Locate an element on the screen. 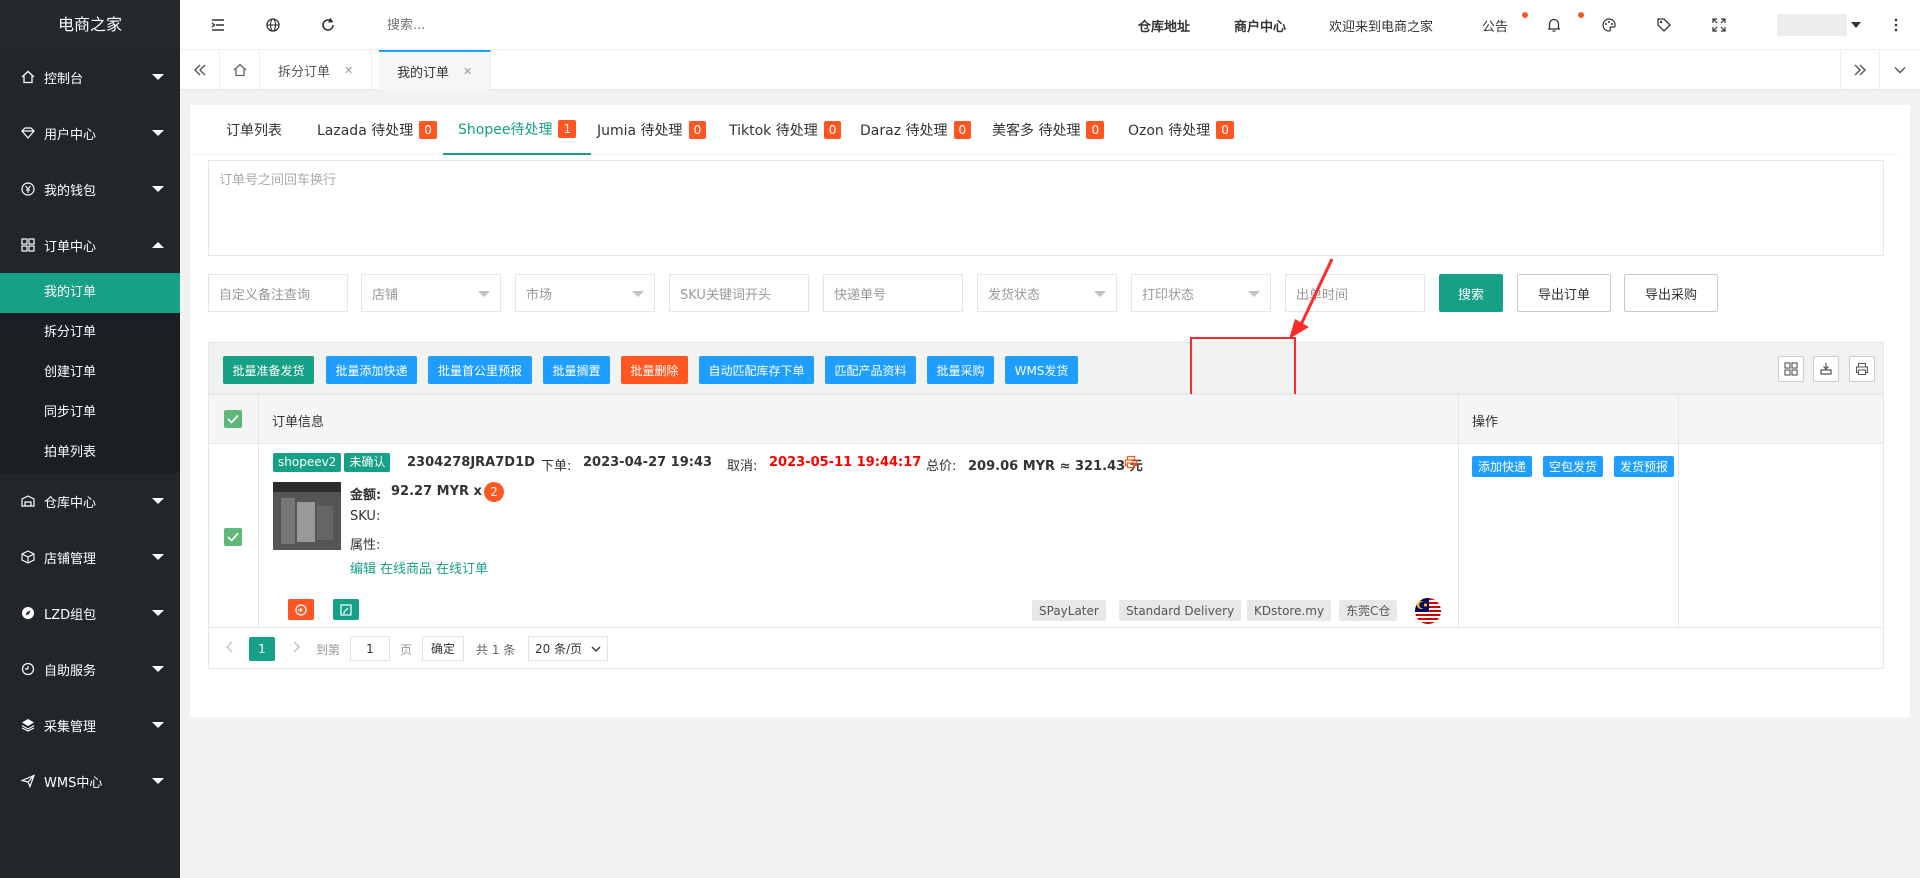  sidebar-item-label: LZD组包 is located at coordinates (70, 615).